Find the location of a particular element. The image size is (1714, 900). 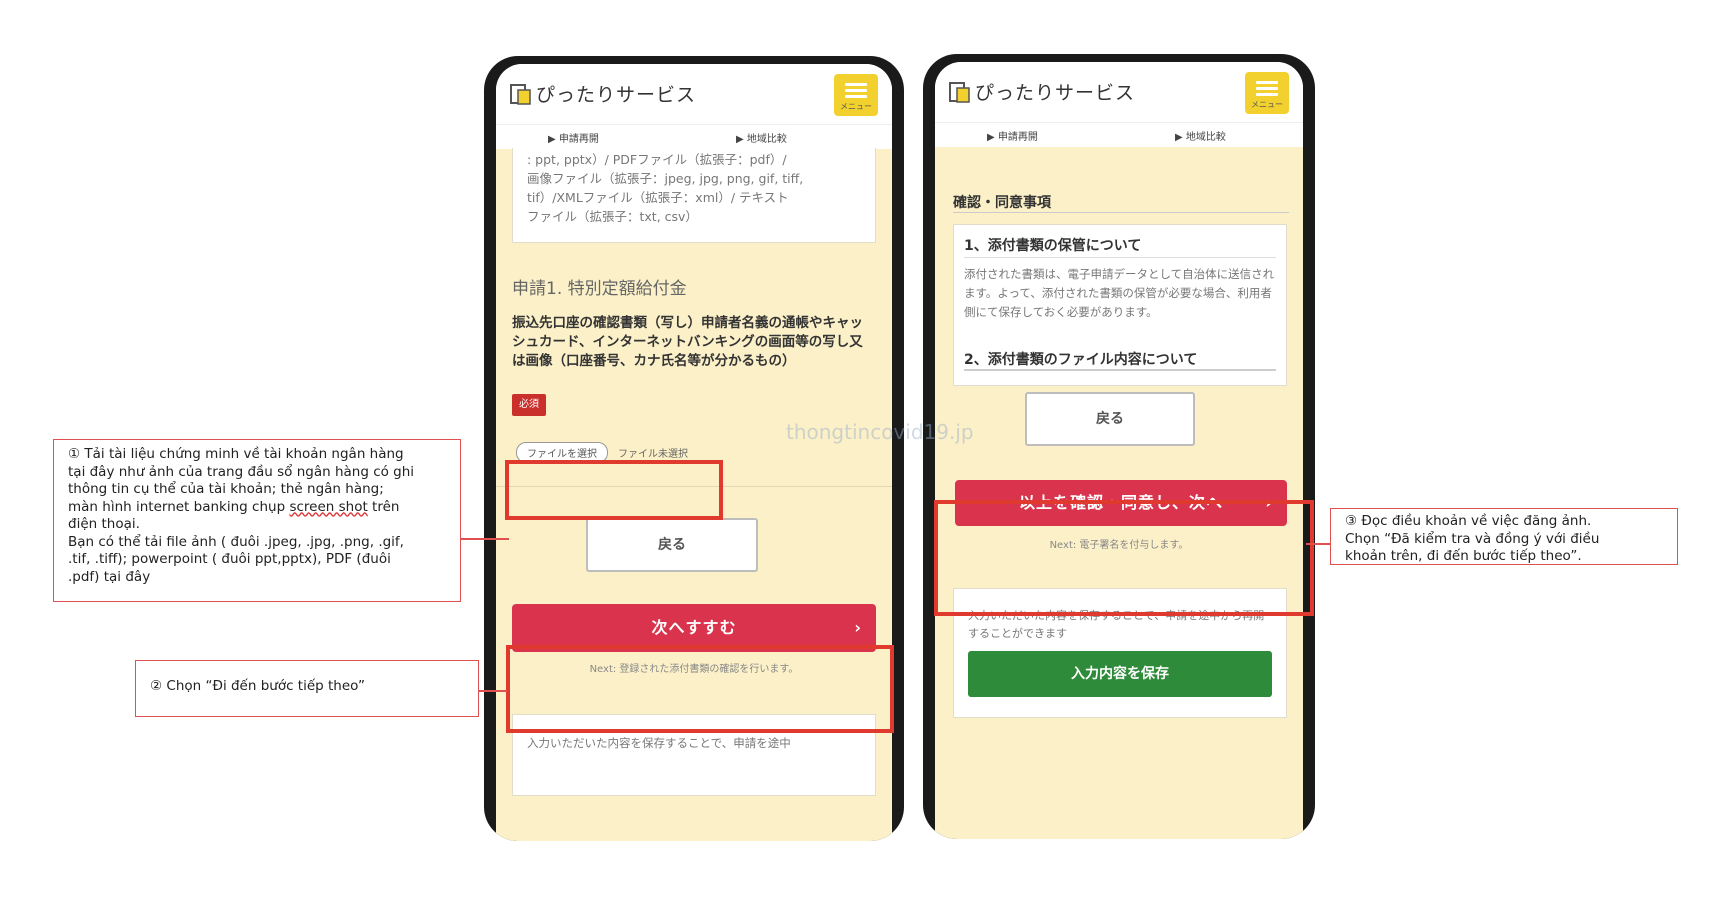

term-2-title: 2、添付書類のファイル内容について is located at coordinates (1081, 360).